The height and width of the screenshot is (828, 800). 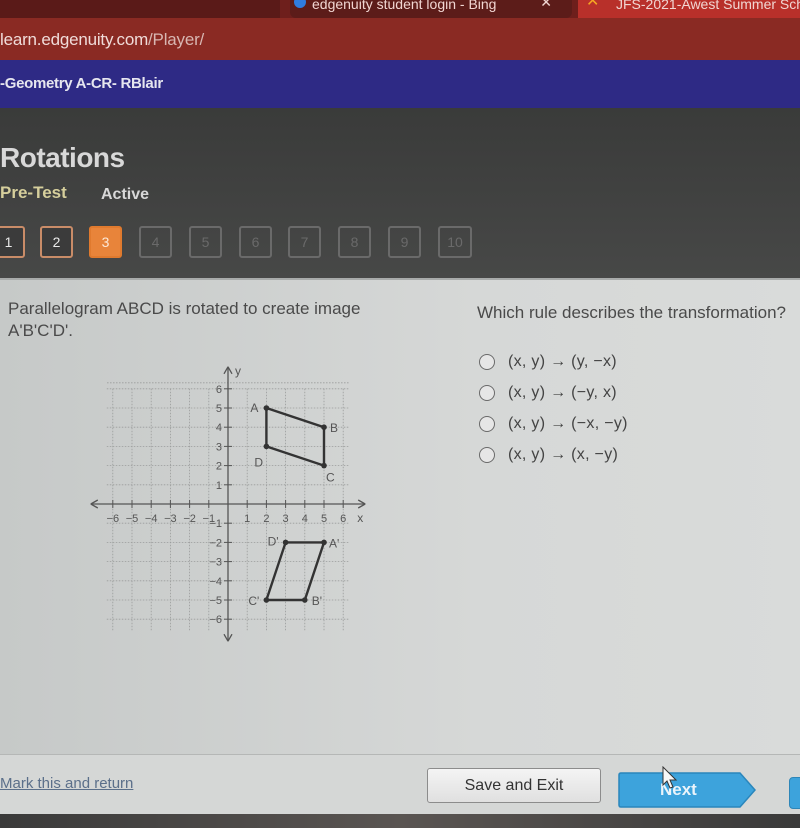 I want to click on browser-tab-bing: edgenuity student login - Bing ✕, so click(x=431, y=9).